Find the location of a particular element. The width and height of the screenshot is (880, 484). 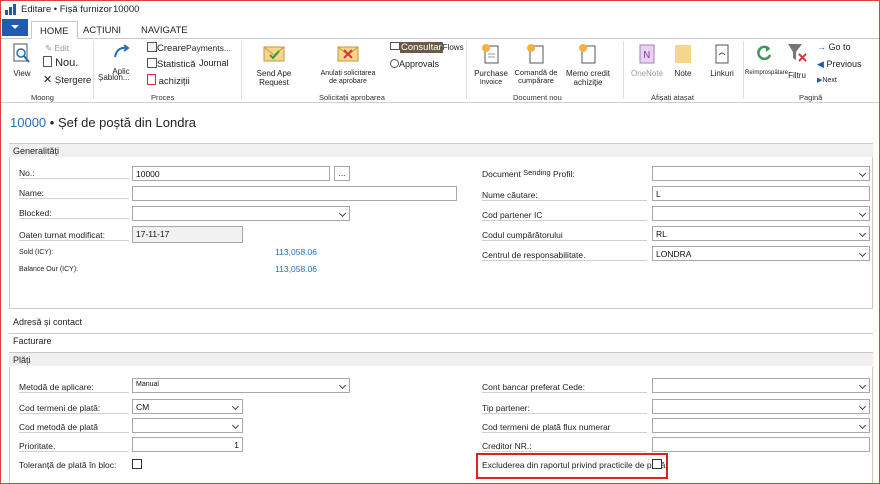

group-label-manage: Moong is located at coordinates (42, 97).